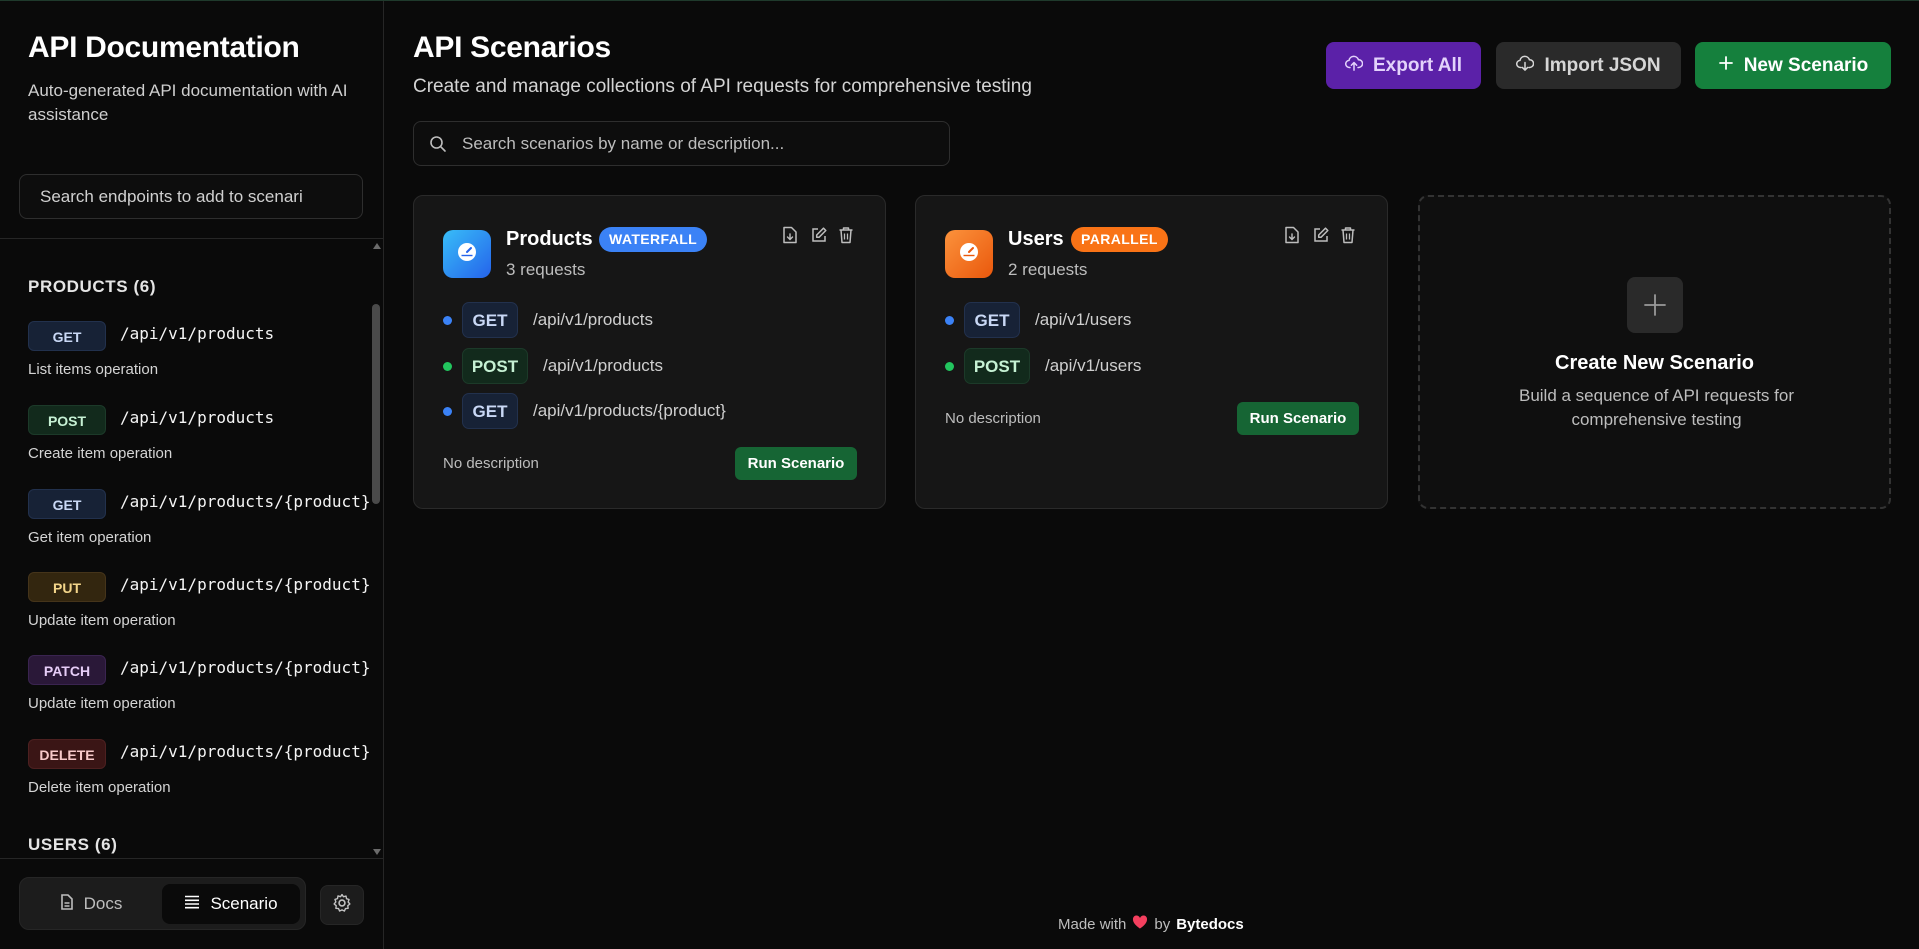 The height and width of the screenshot is (949, 1919). Describe the element at coordinates (512, 47) in the screenshot. I see `page-title: API Scenarios` at that location.